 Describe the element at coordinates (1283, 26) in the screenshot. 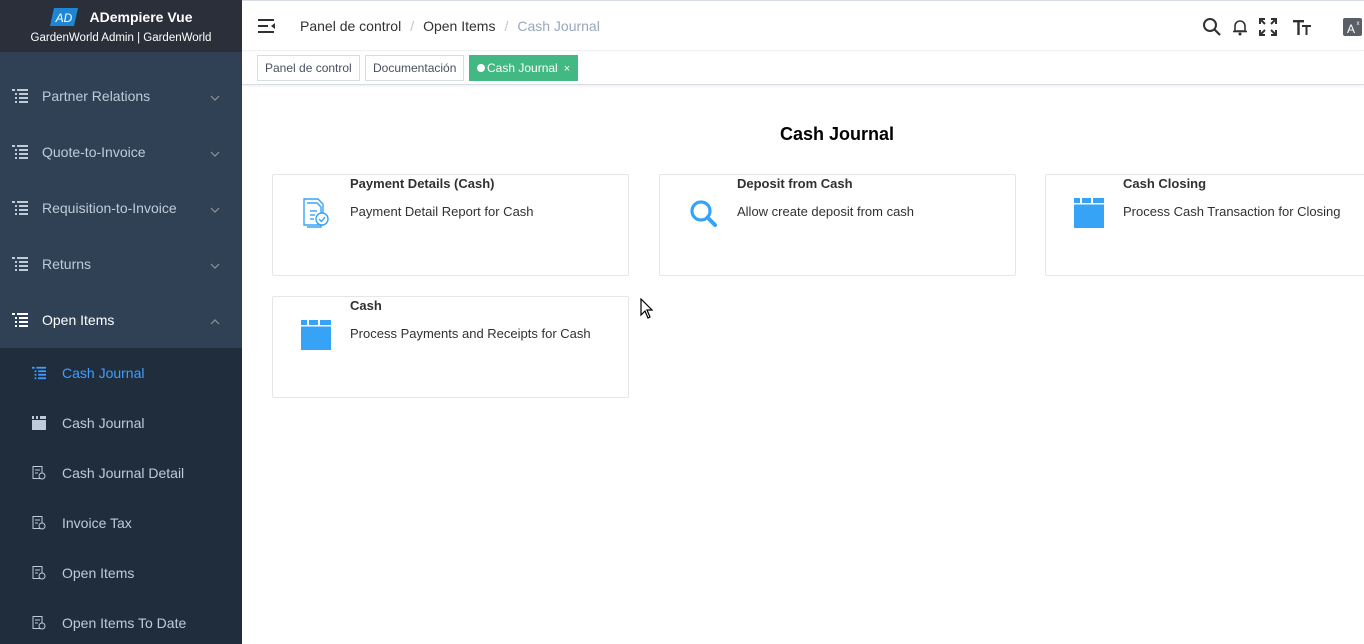

I see `navbar-right-menu: Ax` at that location.